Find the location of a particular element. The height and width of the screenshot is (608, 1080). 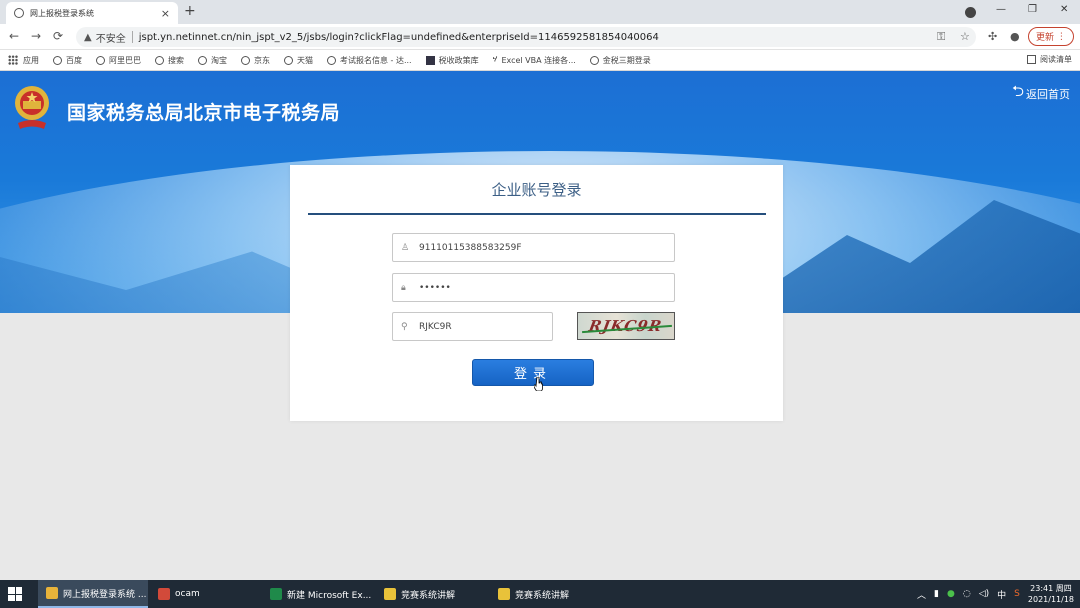

clock-time: 23:41 周四 is located at coordinates (1051, 588).